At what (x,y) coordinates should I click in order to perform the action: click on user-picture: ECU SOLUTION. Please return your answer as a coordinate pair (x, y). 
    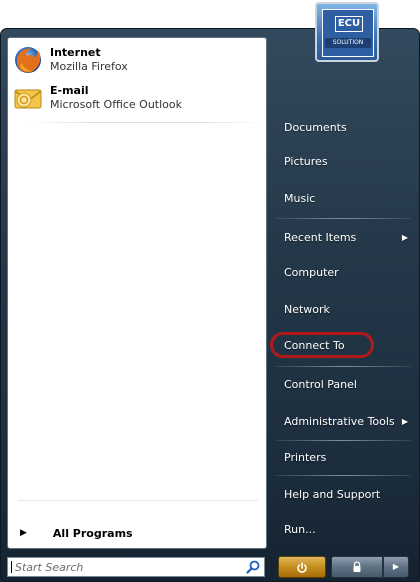
    Looking at the image, I should click on (347, 32).